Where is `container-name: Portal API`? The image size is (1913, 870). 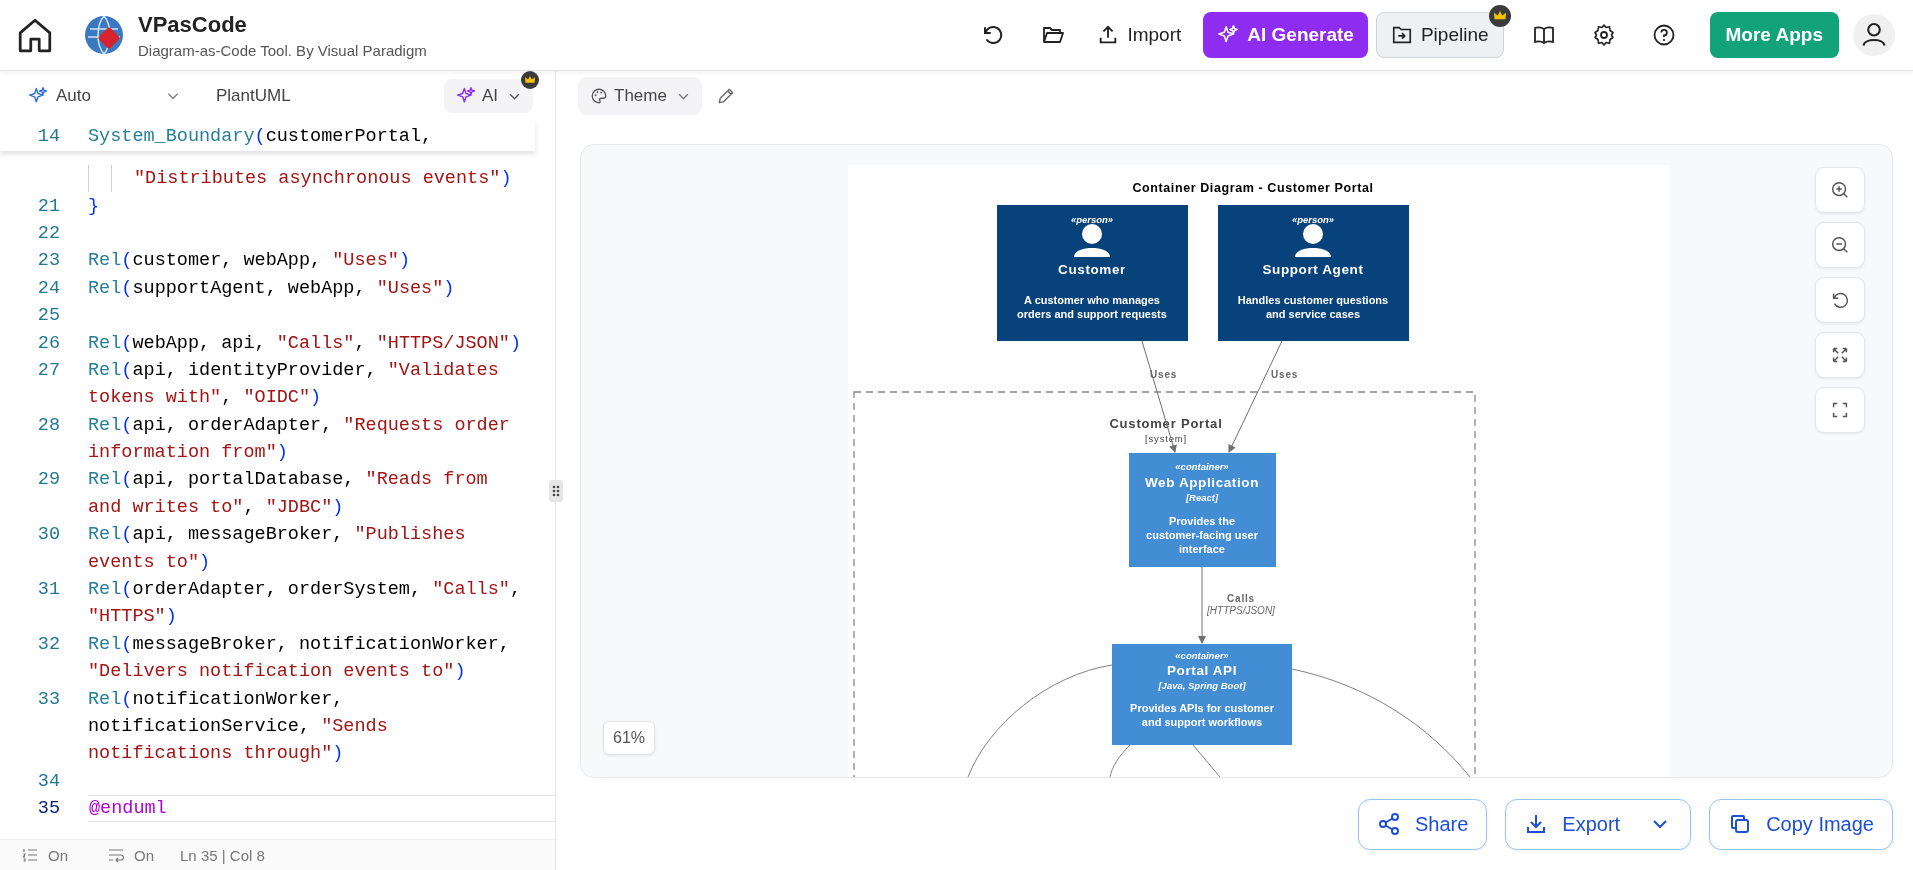 container-name: Portal API is located at coordinates (1202, 670).